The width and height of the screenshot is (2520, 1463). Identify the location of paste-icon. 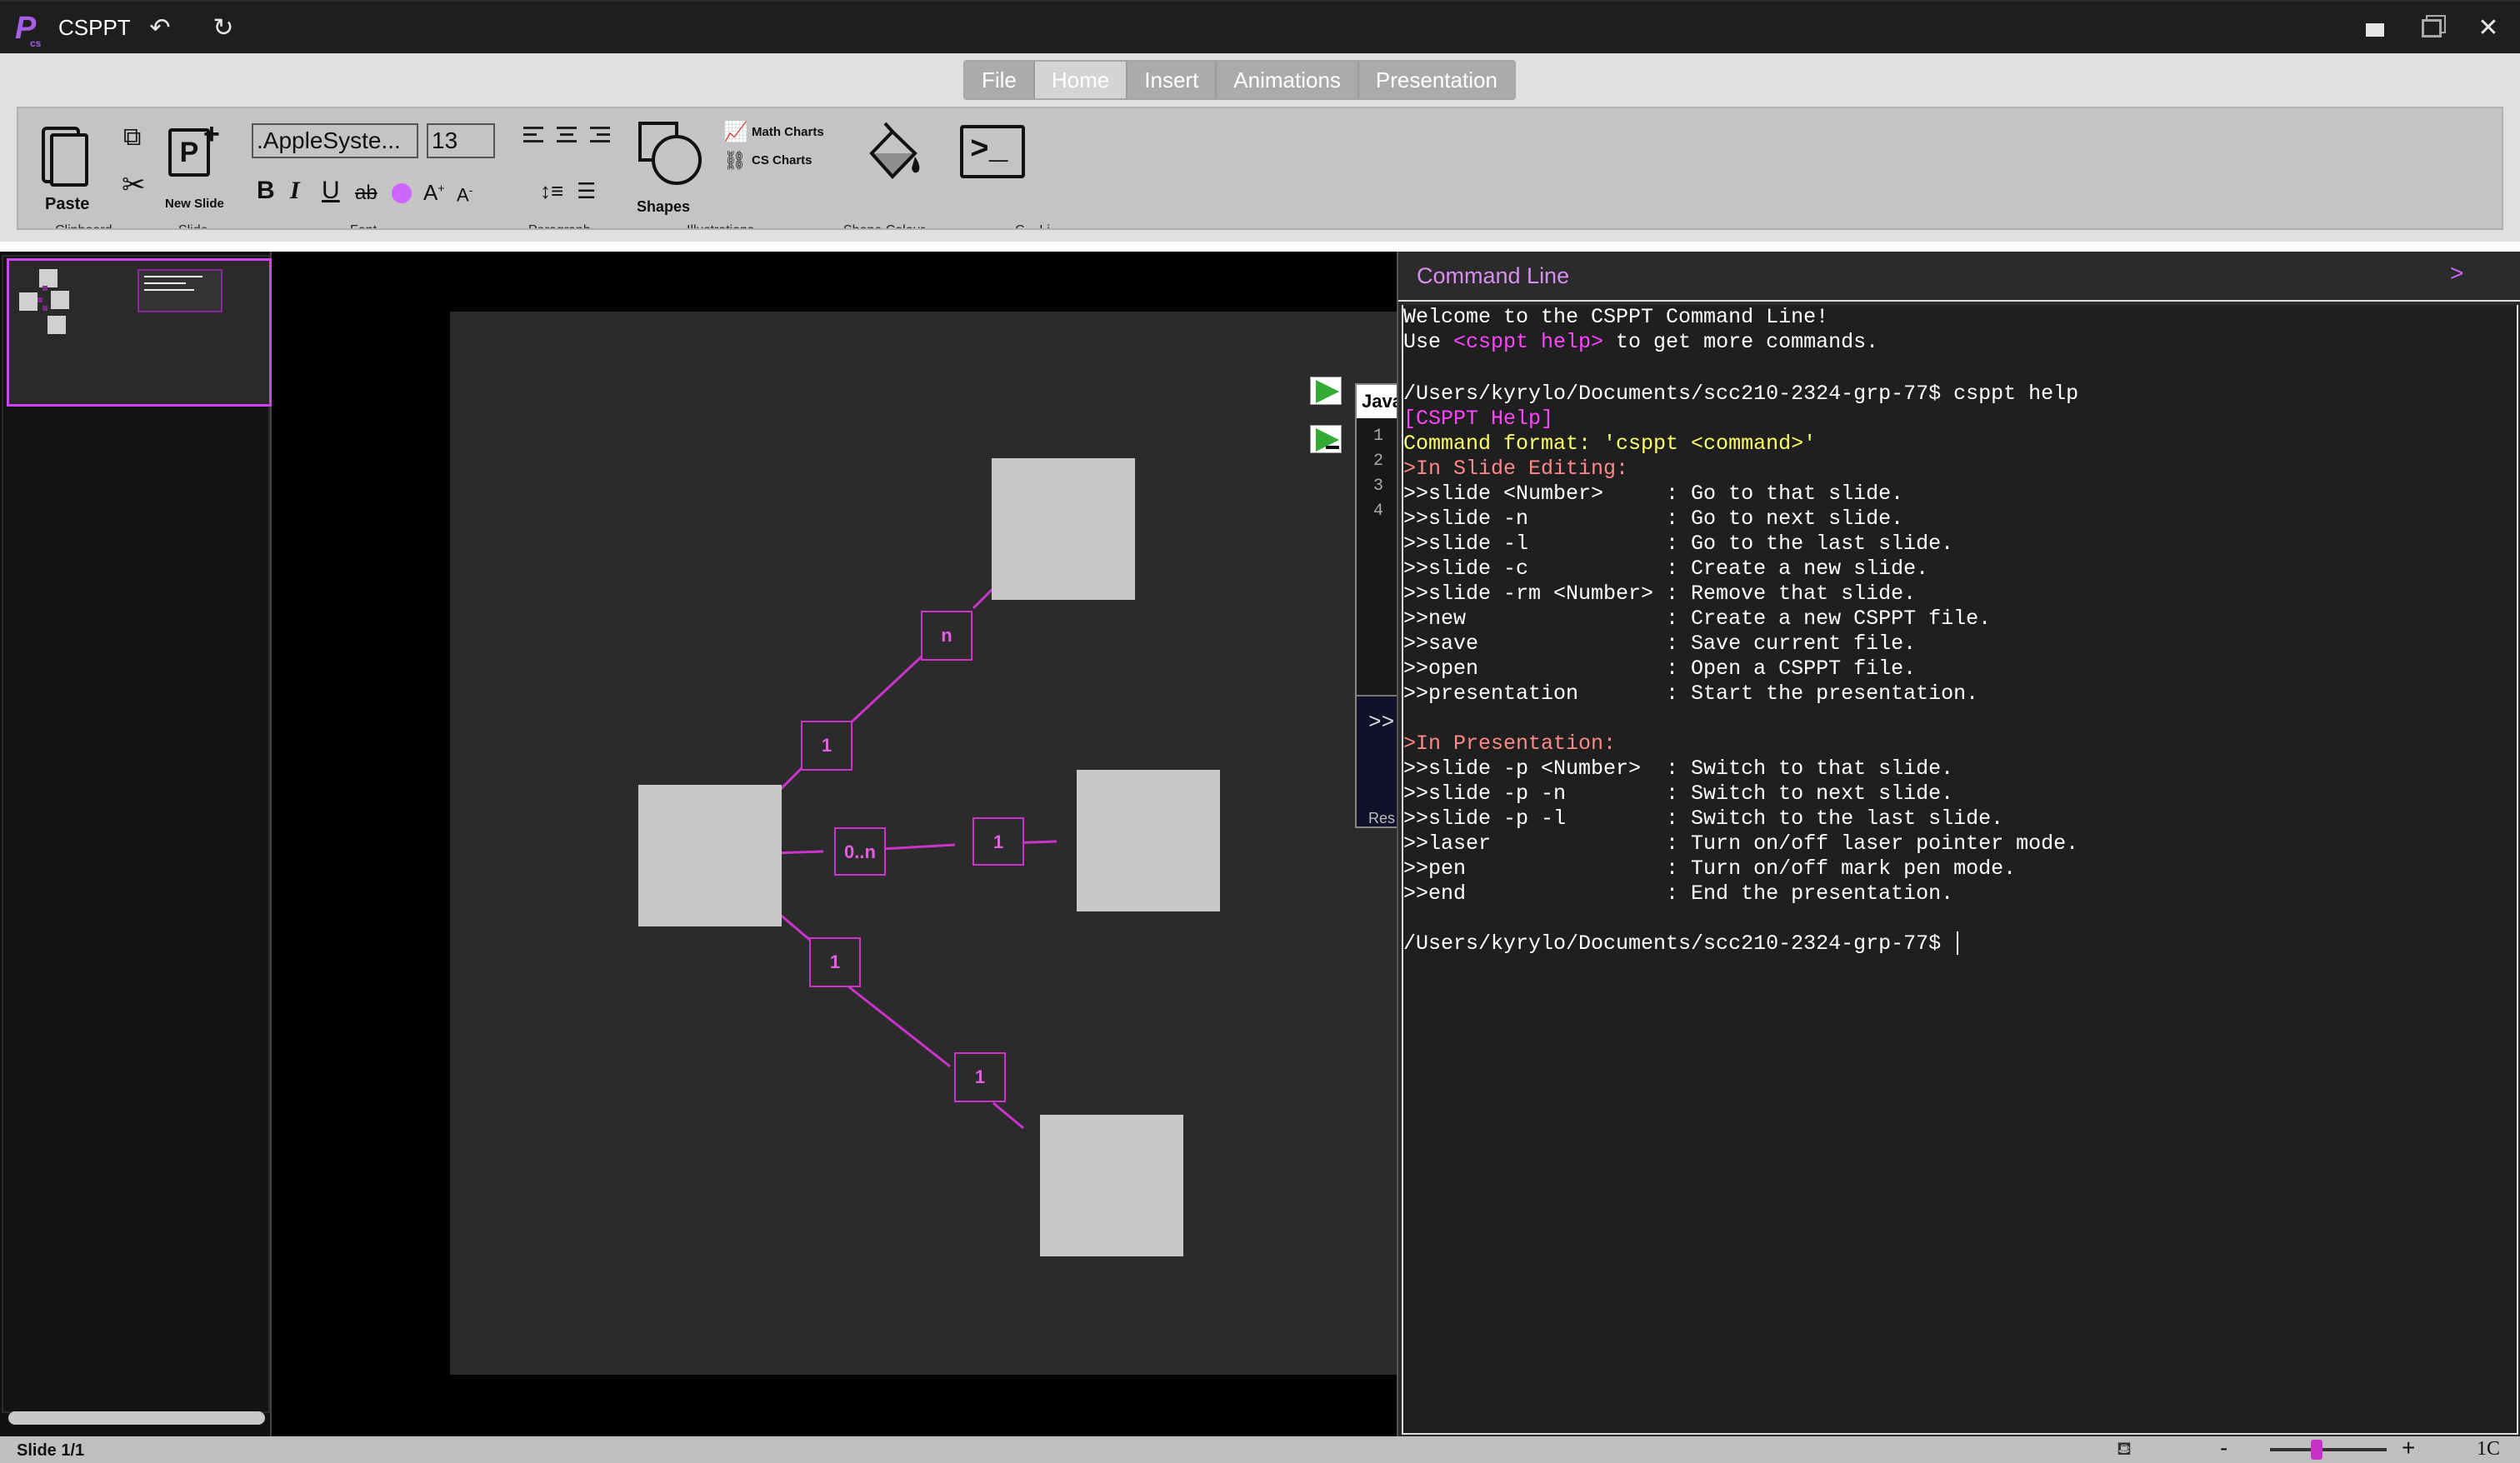
(62, 155).